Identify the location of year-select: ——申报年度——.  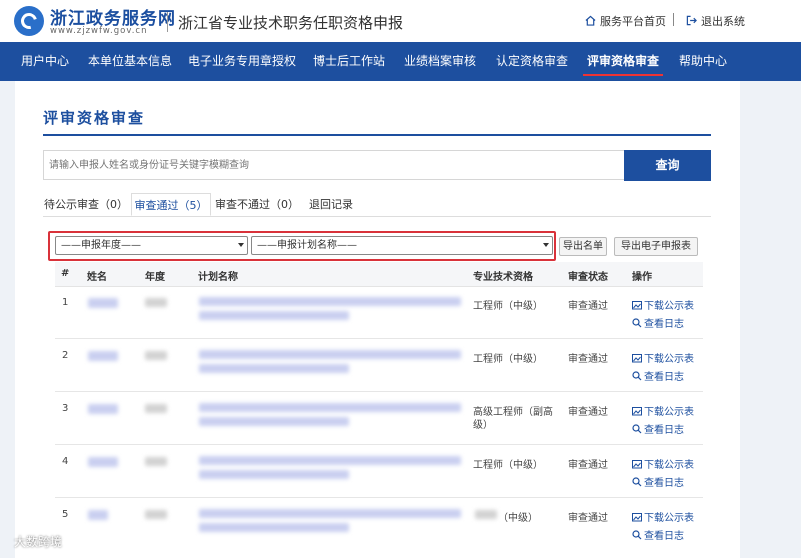
(151, 245).